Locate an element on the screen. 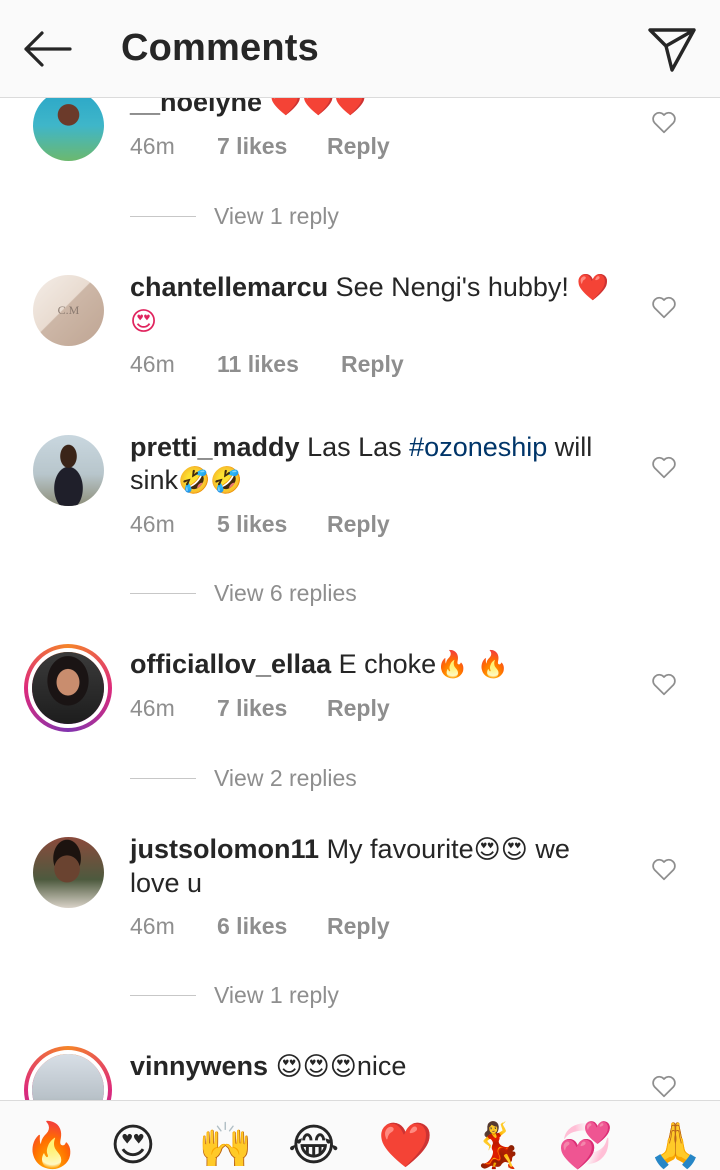  comment-emojis: 😍😍😍 is located at coordinates (316, 1067).